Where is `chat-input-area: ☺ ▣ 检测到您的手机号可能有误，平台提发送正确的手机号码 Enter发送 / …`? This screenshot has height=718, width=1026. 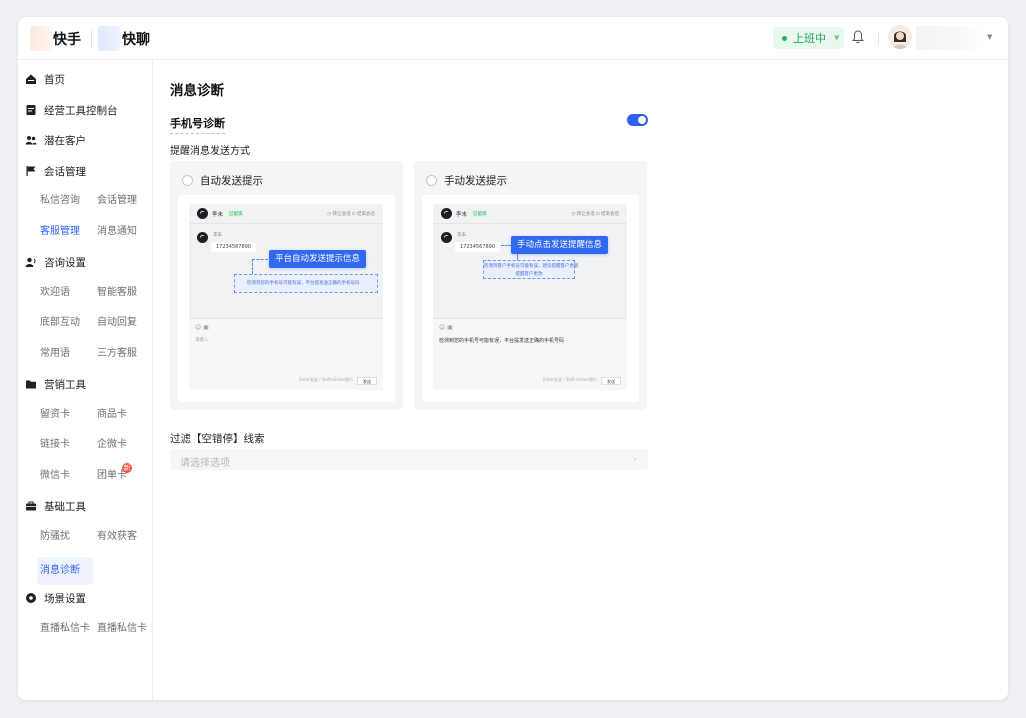
chat-input-area: ☺ ▣ 检测到您的手机号可能有误，平台提发送正确的手机号码 Enter发送 / … is located at coordinates (530, 354).